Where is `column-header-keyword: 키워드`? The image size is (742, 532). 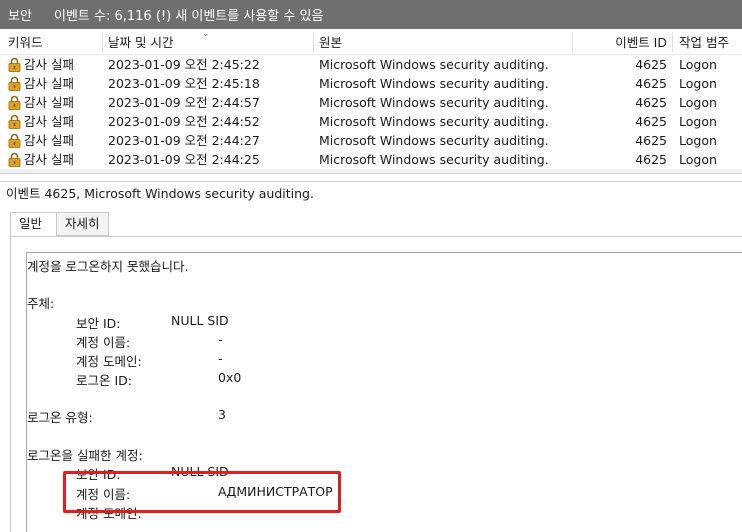 column-header-keyword: 키워드 is located at coordinates (25, 42).